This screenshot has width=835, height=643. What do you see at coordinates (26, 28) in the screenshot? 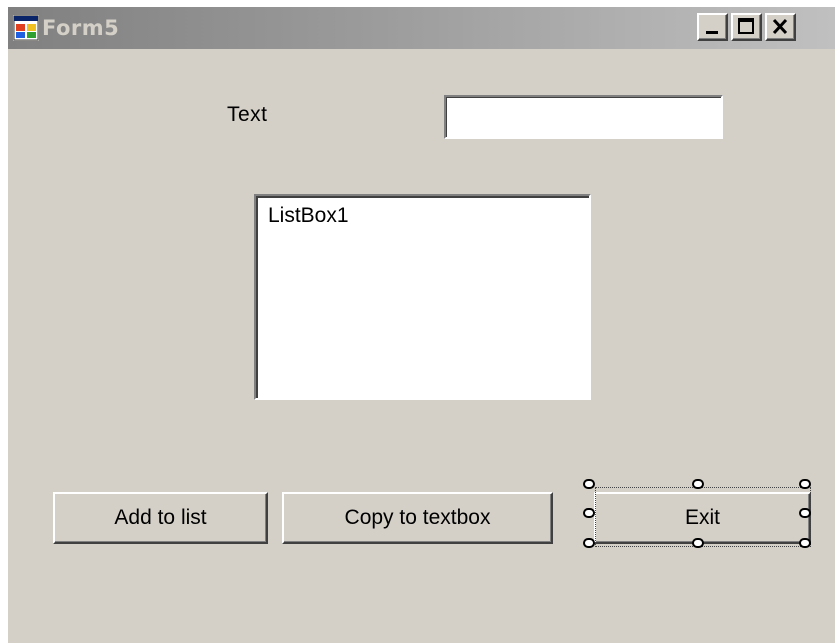
I see `form-icon` at bounding box center [26, 28].